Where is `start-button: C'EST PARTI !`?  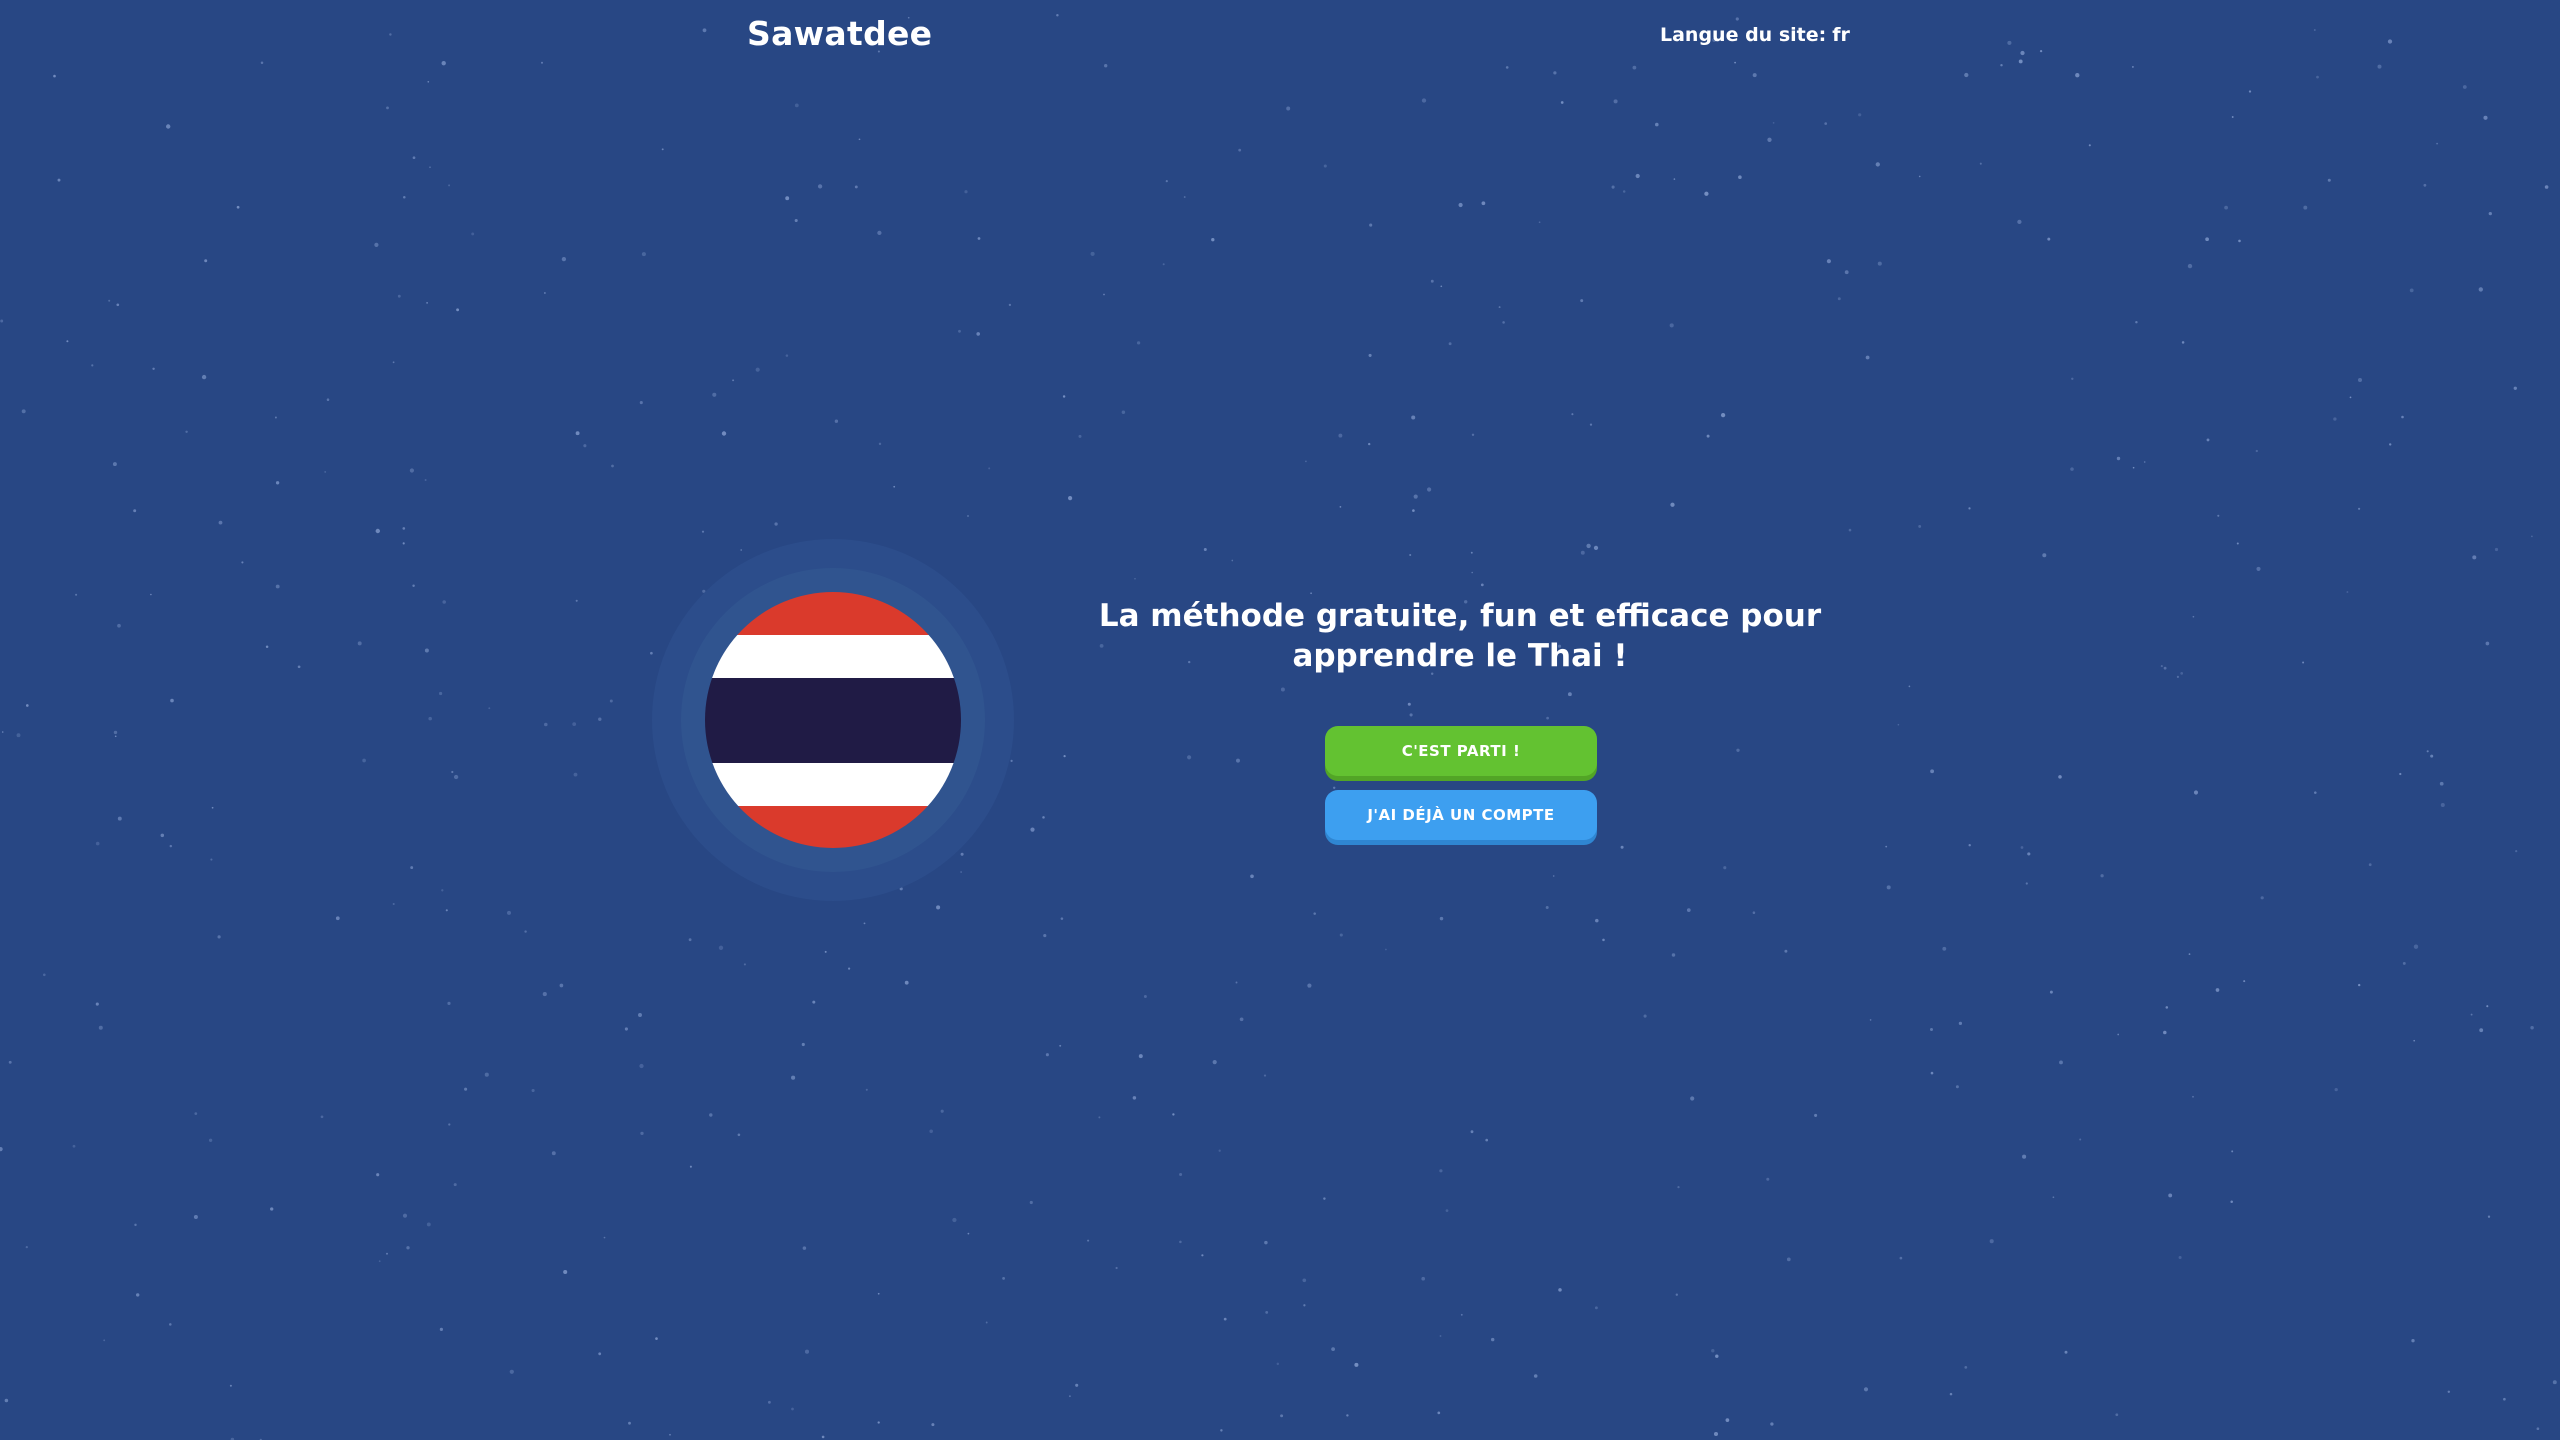 start-button: C'EST PARTI ! is located at coordinates (1461, 751).